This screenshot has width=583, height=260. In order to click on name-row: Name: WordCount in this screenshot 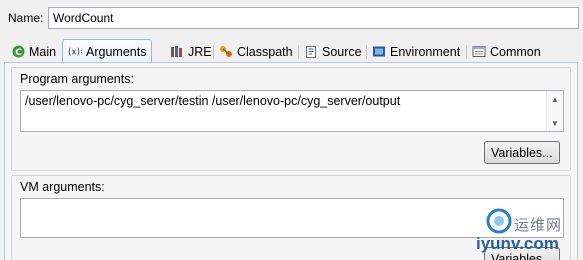, I will do `click(295, 19)`.